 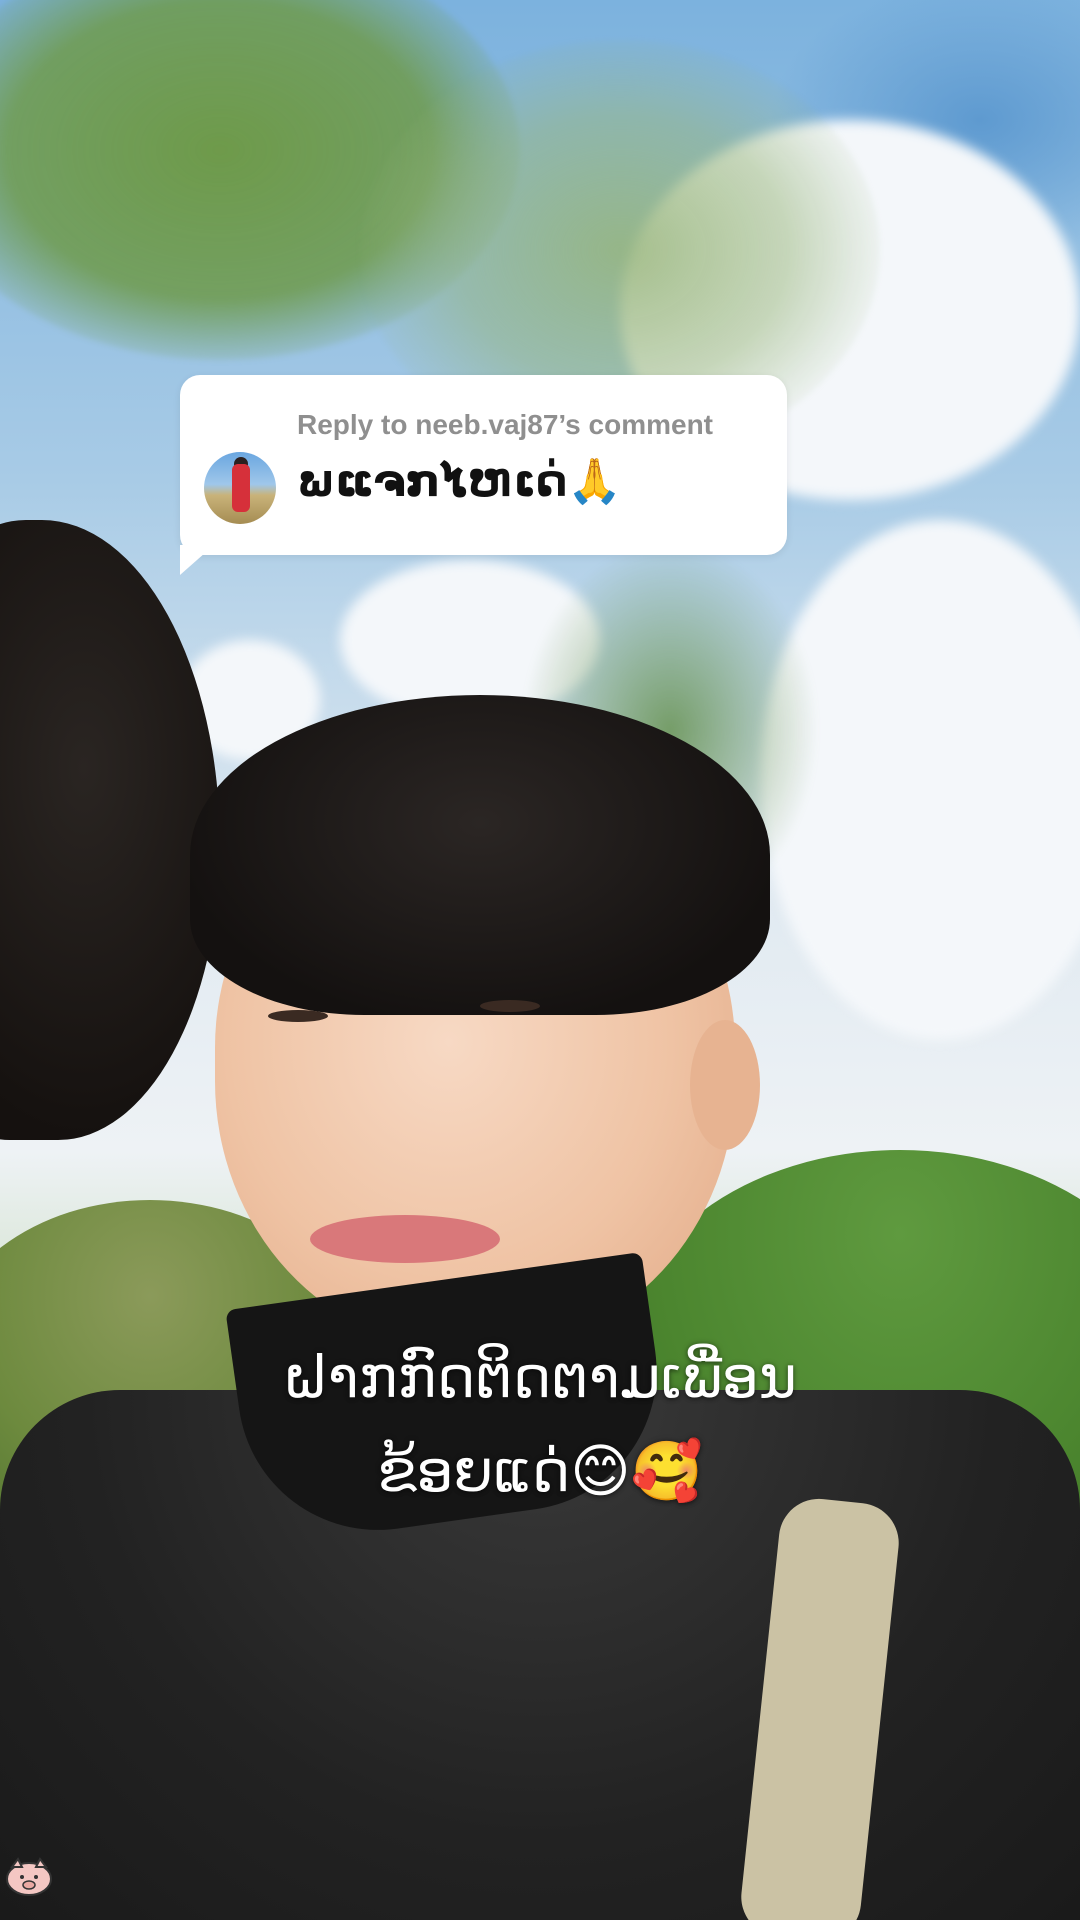 What do you see at coordinates (540, 1471) in the screenshot?
I see `caption-line: ຂ້ອຍແດ່😊🥰` at bounding box center [540, 1471].